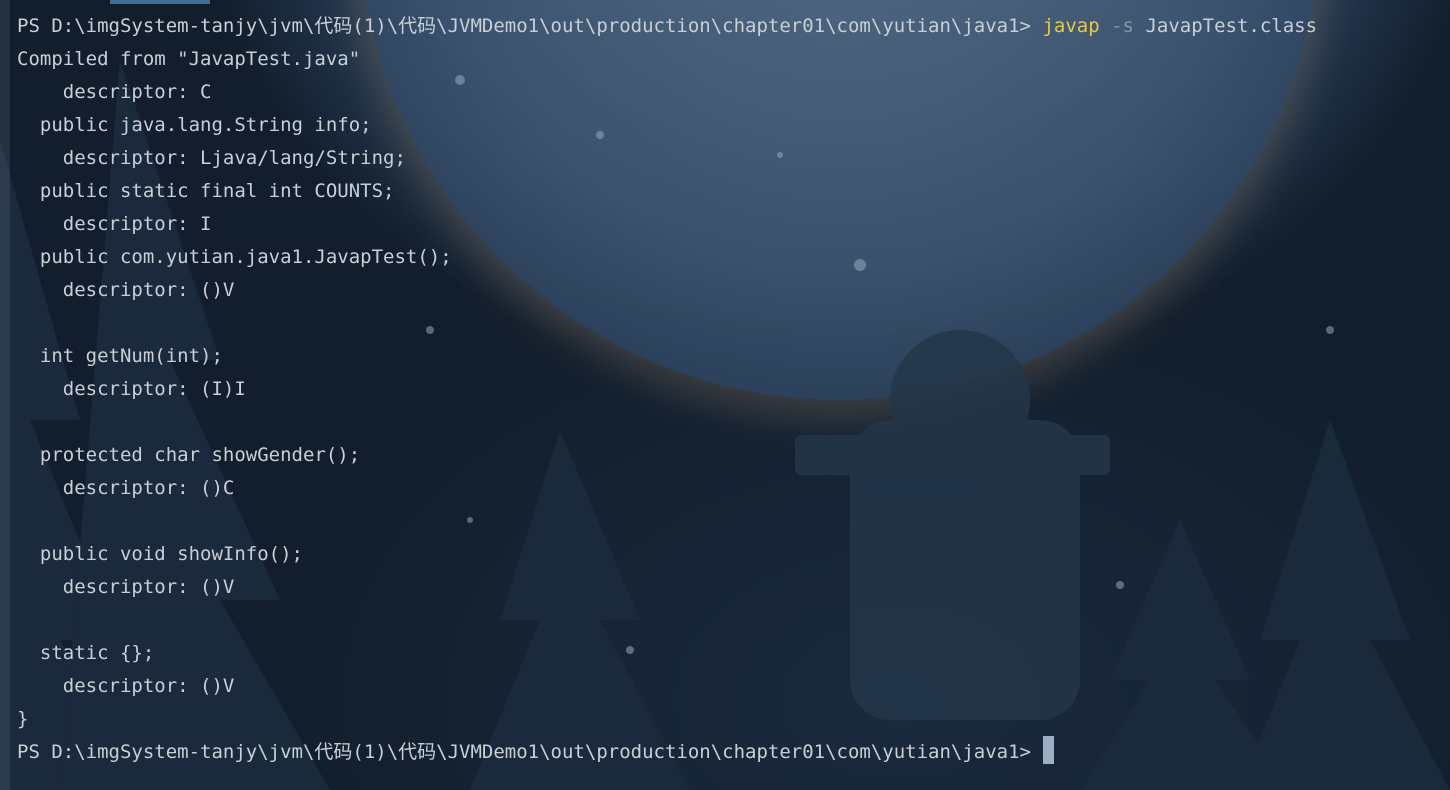  I want to click on output-line: descriptor: I, so click(114, 224).